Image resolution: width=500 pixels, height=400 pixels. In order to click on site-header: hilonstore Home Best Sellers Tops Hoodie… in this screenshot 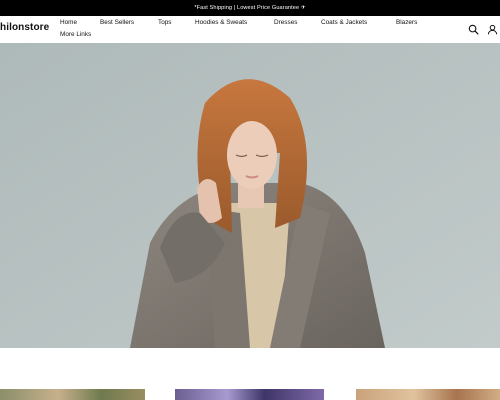, I will do `click(250, 29)`.